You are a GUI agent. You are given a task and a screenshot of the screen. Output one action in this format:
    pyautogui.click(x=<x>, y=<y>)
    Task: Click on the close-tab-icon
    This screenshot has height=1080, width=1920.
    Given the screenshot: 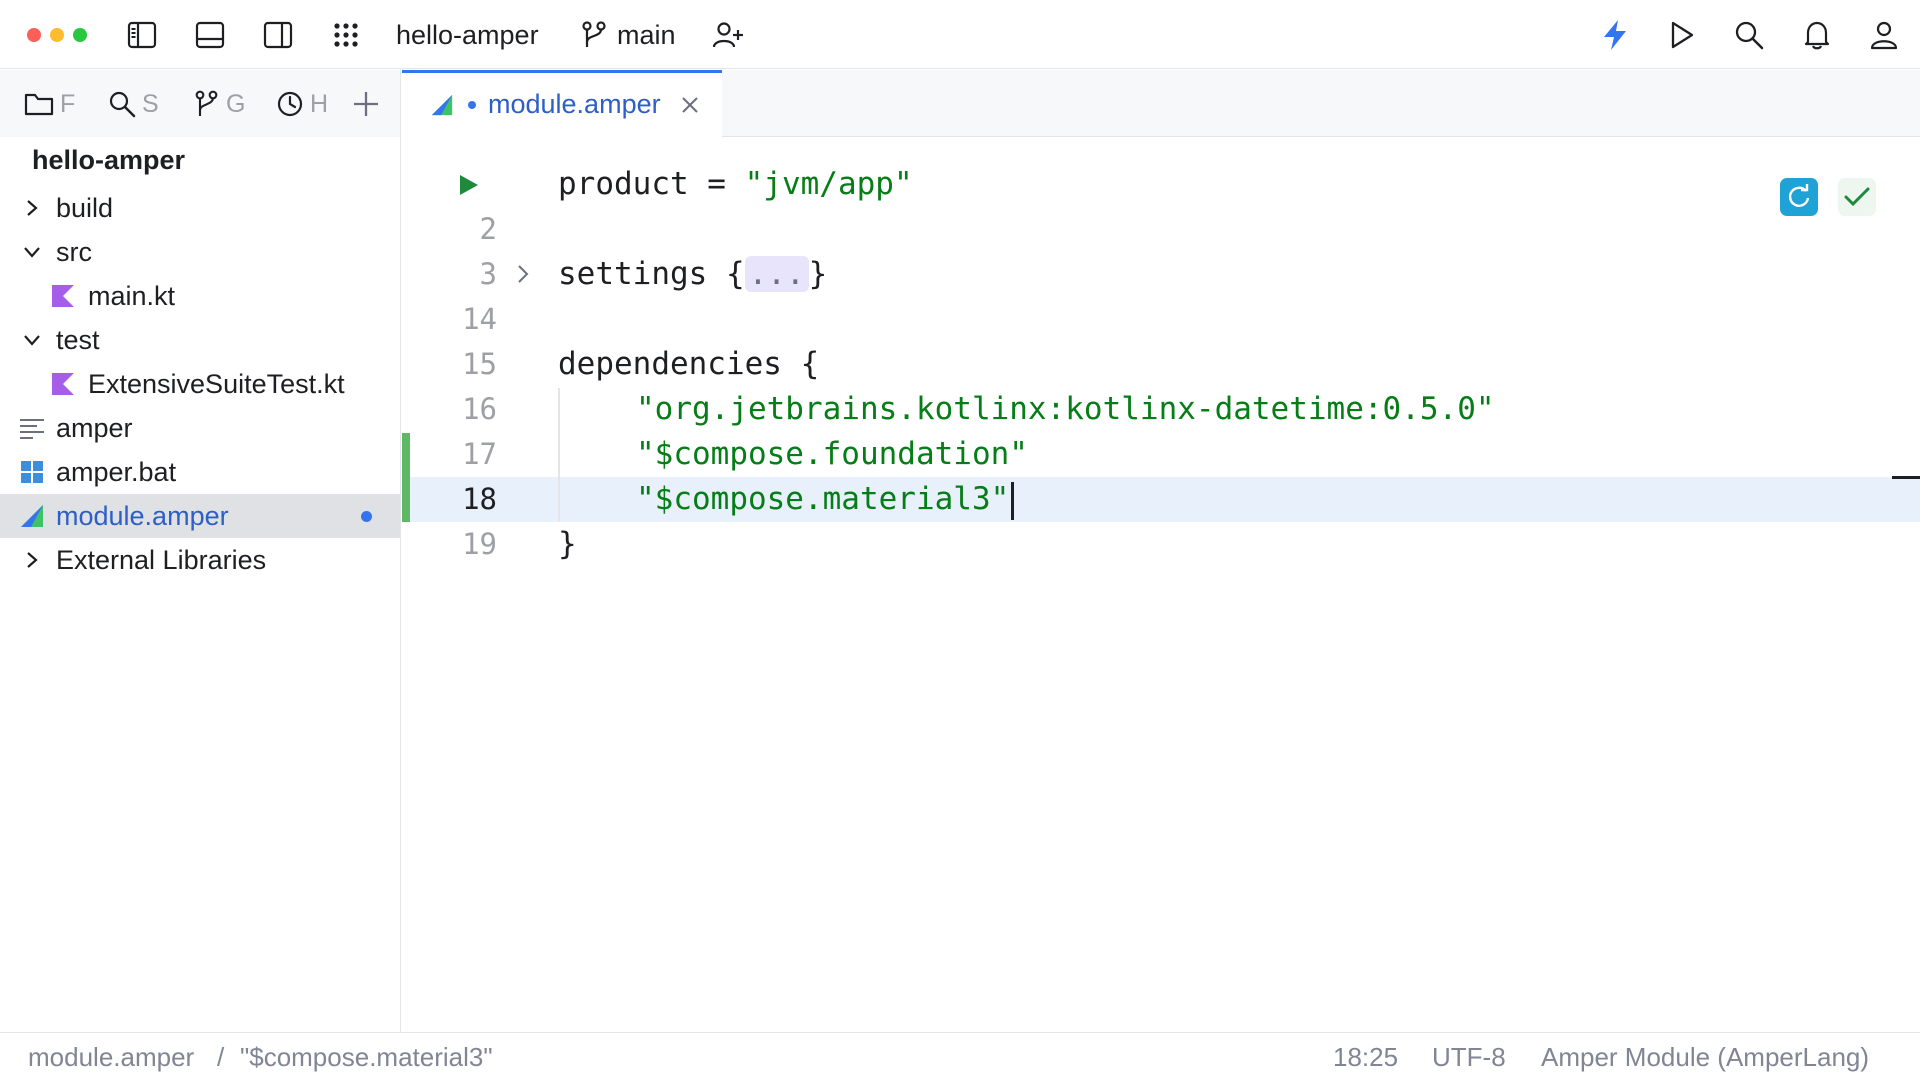 What is the action you would take?
    pyautogui.click(x=690, y=107)
    